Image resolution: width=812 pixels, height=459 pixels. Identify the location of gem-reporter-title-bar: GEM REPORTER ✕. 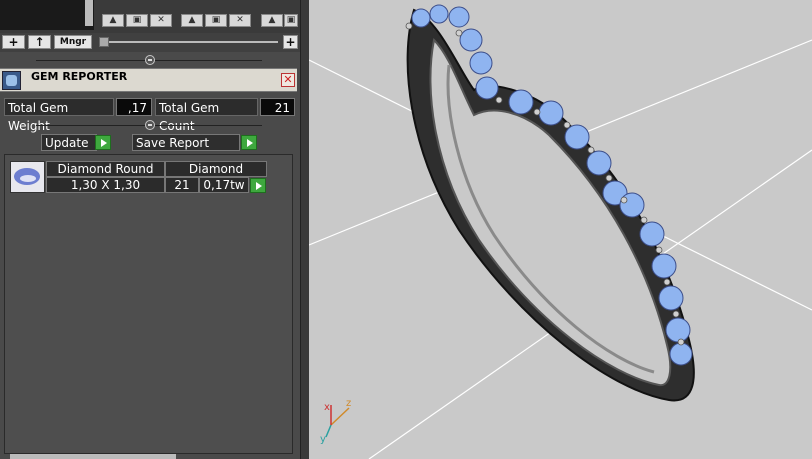
(148, 80).